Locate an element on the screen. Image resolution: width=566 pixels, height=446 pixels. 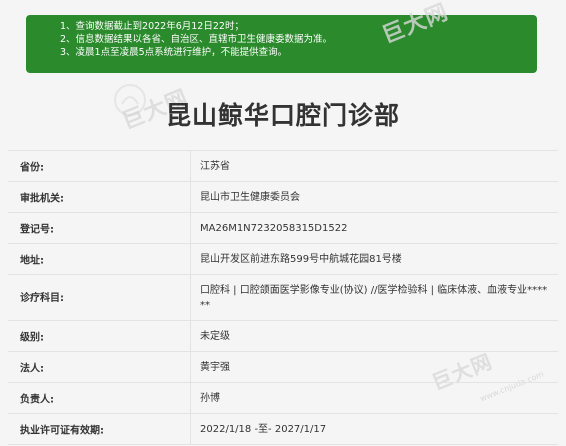
info-row-approval-authority: 审批机关: 昆山市卫生健康委员会 is located at coordinates (283, 197).